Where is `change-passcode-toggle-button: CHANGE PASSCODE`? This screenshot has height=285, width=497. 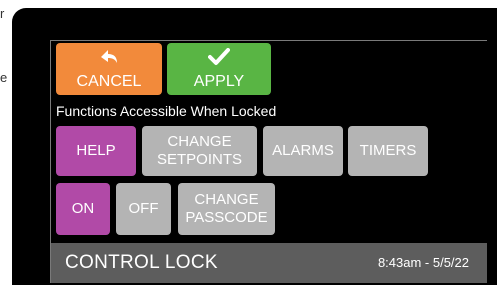 change-passcode-toggle-button: CHANGE PASSCODE is located at coordinates (226, 209).